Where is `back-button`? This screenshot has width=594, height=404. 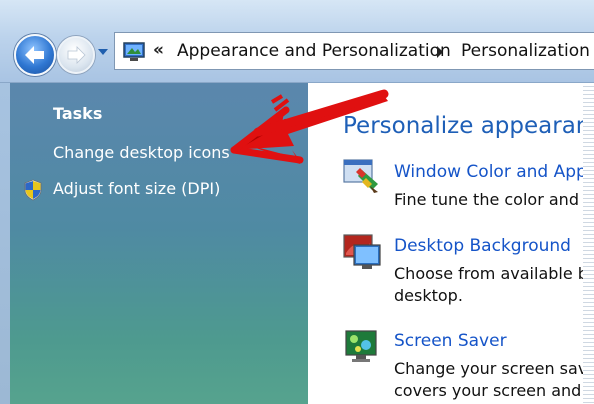 back-button is located at coordinates (35, 55).